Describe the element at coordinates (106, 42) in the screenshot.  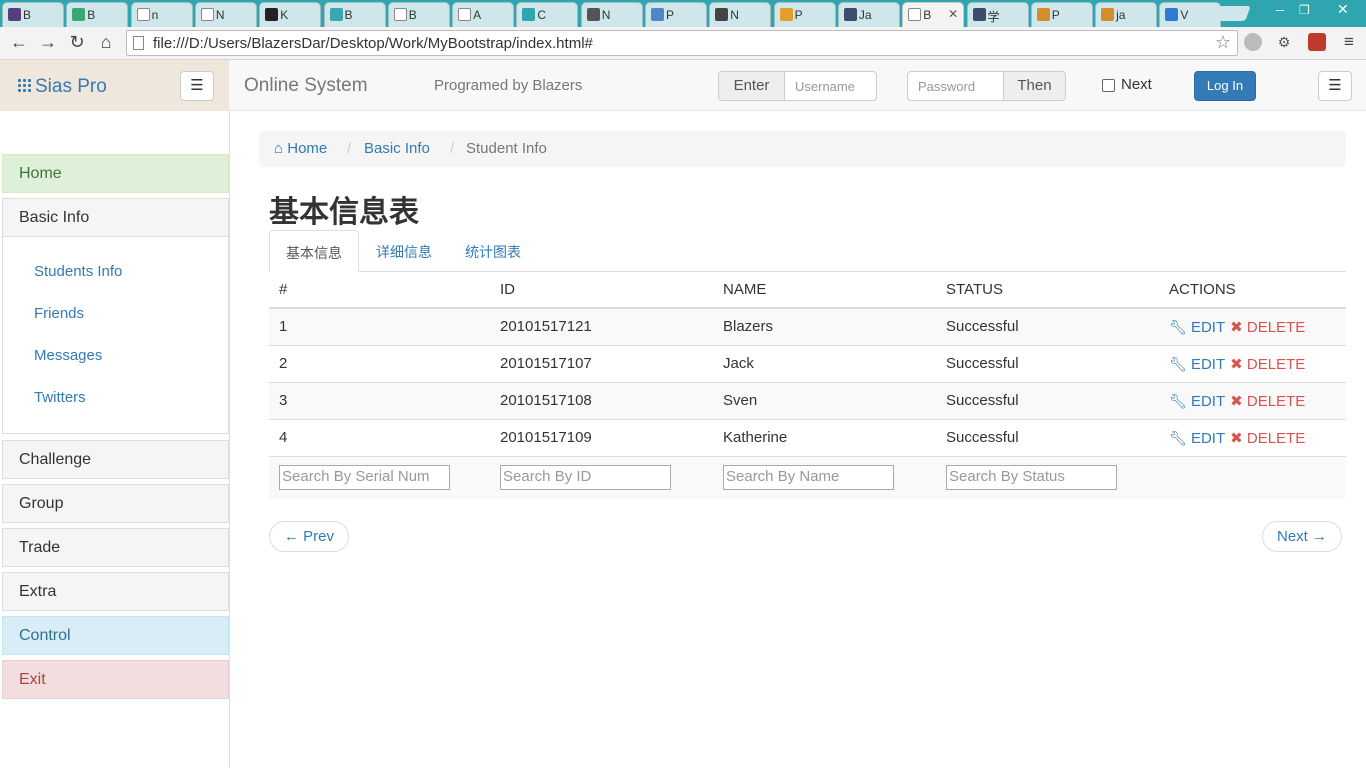
I see `home-icon: ⌂` at that location.